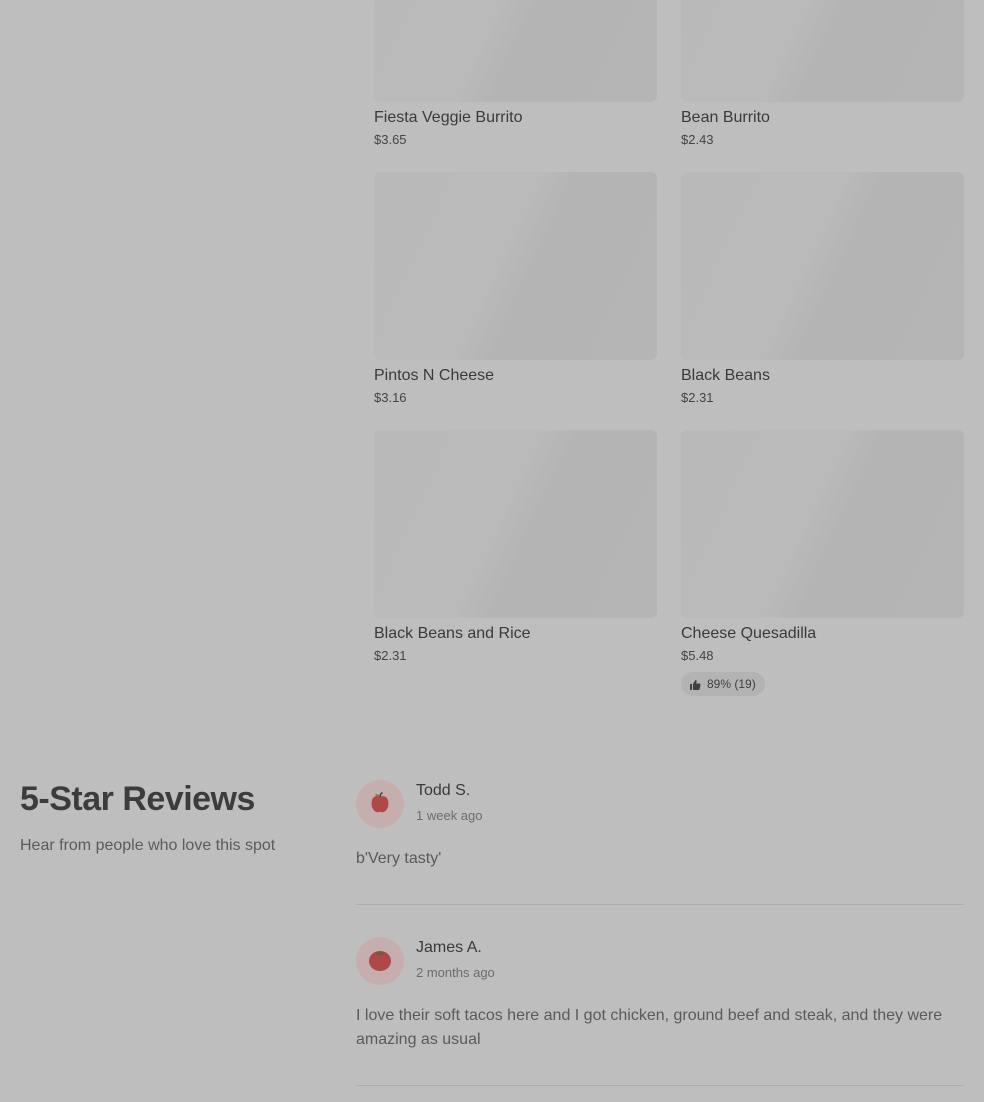 Image resolution: width=984 pixels, height=1102 pixels. I want to click on item-name: Black Beans and Rice, so click(452, 633).